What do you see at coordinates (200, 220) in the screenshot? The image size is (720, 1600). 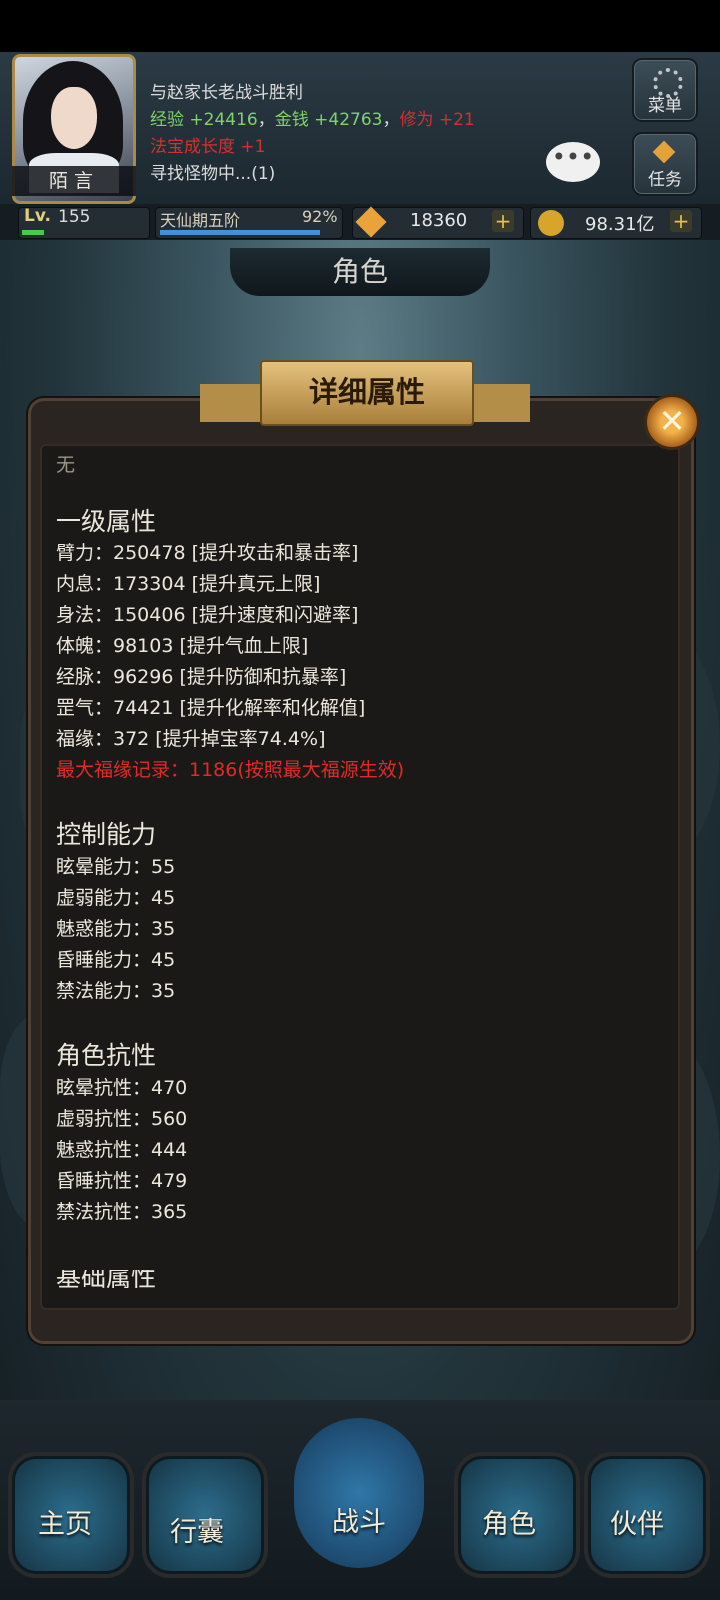 I see `realm-name: 天仙期五阶` at bounding box center [200, 220].